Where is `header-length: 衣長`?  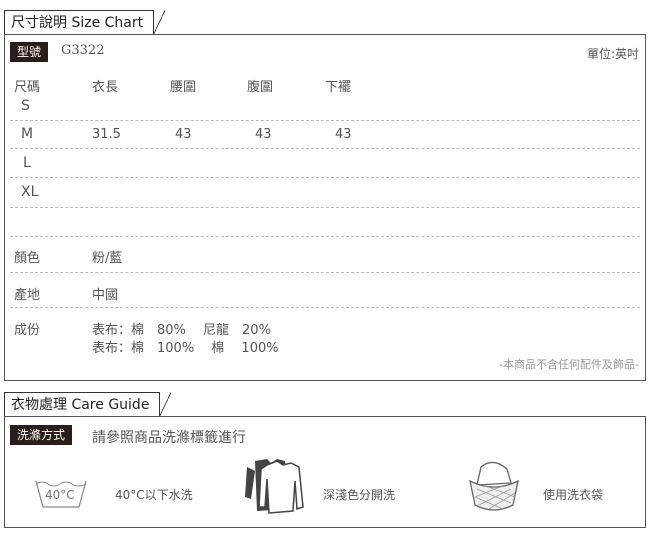 header-length: 衣長 is located at coordinates (105, 87).